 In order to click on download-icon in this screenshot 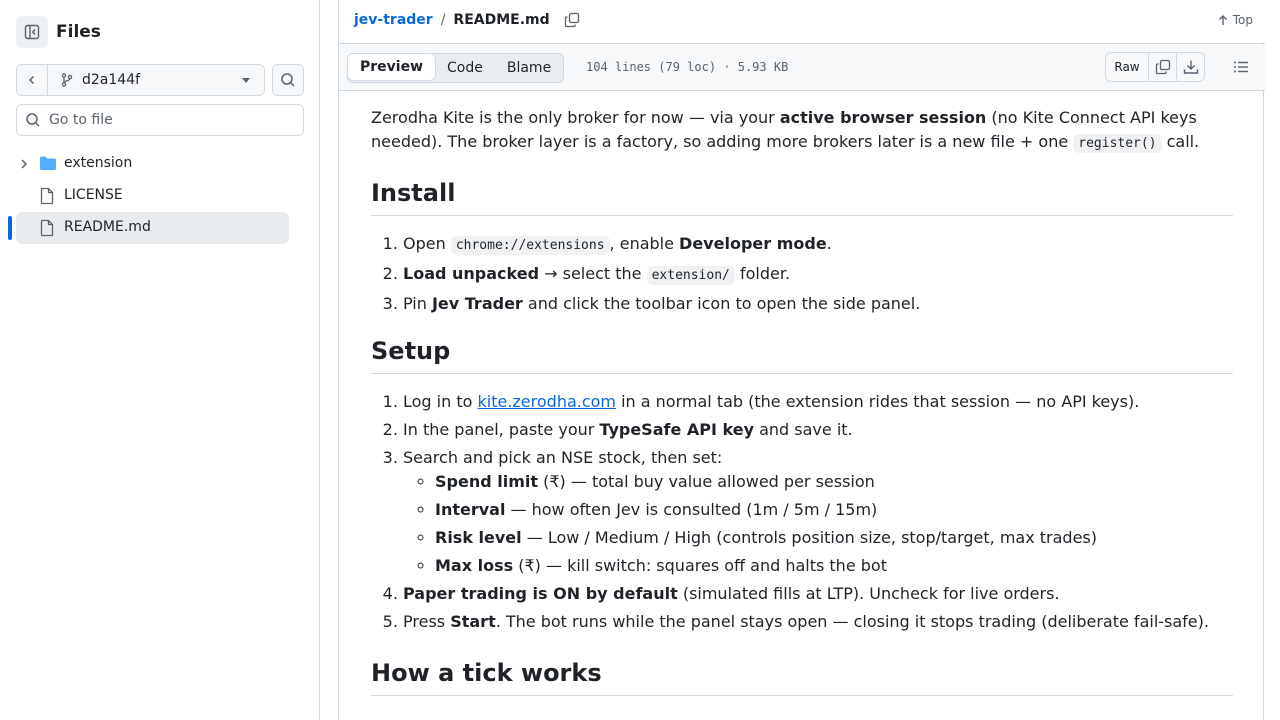, I will do `click(1190, 67)`.